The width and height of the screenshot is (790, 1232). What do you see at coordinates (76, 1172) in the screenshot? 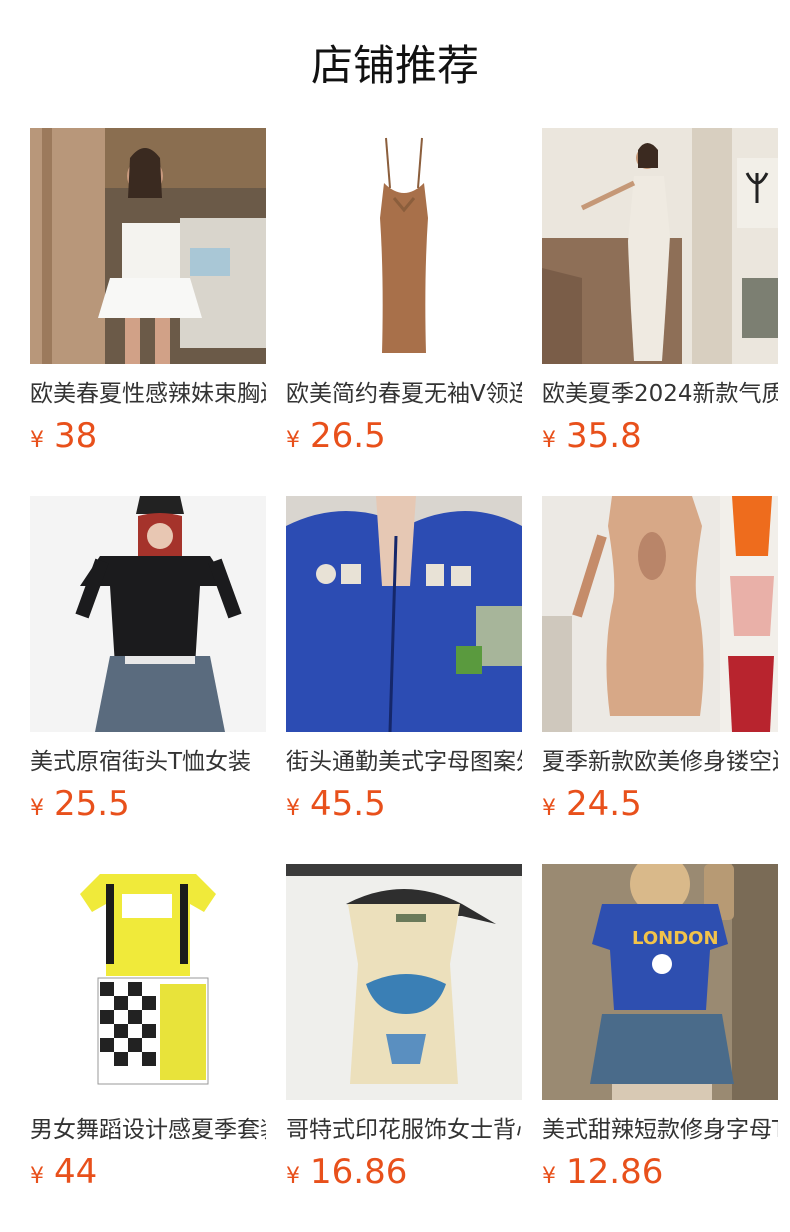
I see `product-price: 44` at bounding box center [76, 1172].